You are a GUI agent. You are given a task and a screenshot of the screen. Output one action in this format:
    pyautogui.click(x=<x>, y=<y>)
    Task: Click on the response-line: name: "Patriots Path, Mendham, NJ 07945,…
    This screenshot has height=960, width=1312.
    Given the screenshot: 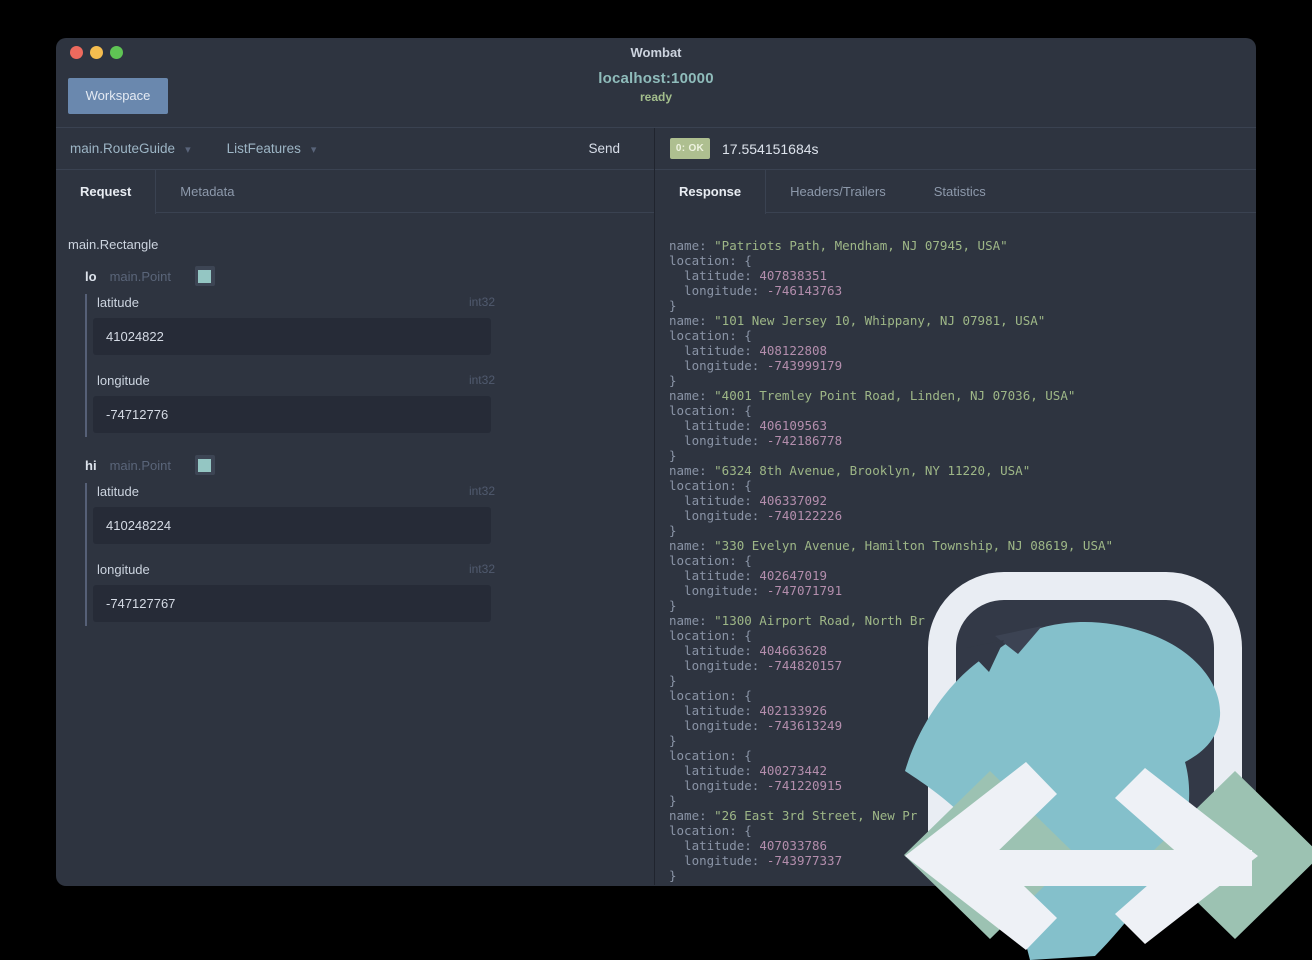 What is the action you would take?
    pyautogui.click(x=838, y=245)
    